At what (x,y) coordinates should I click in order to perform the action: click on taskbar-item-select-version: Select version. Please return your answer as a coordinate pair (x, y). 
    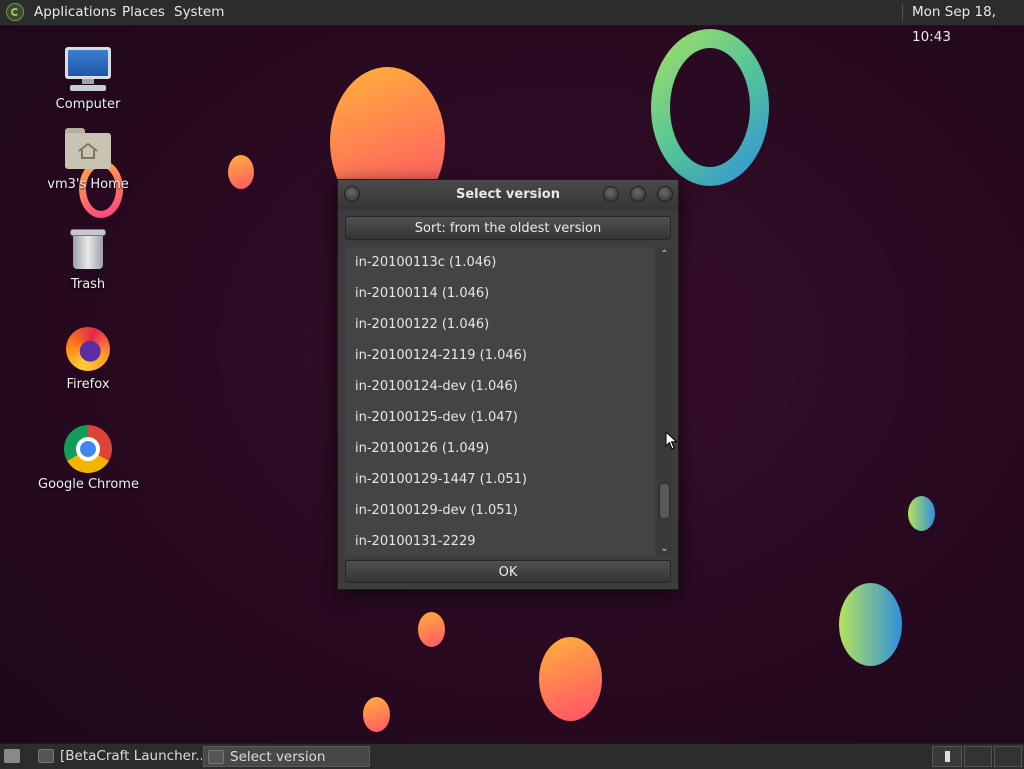
    Looking at the image, I should click on (286, 756).